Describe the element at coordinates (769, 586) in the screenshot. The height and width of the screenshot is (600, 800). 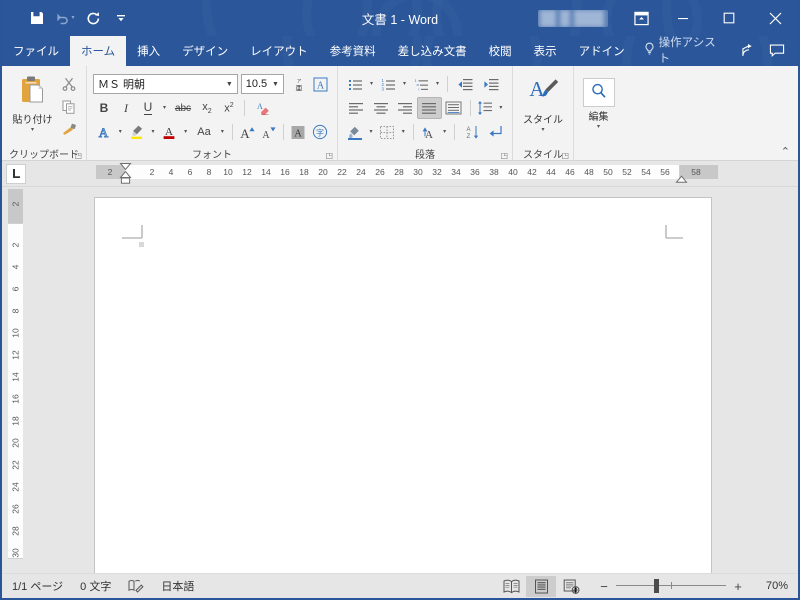
I see `zoom-level-label: 70%` at that location.